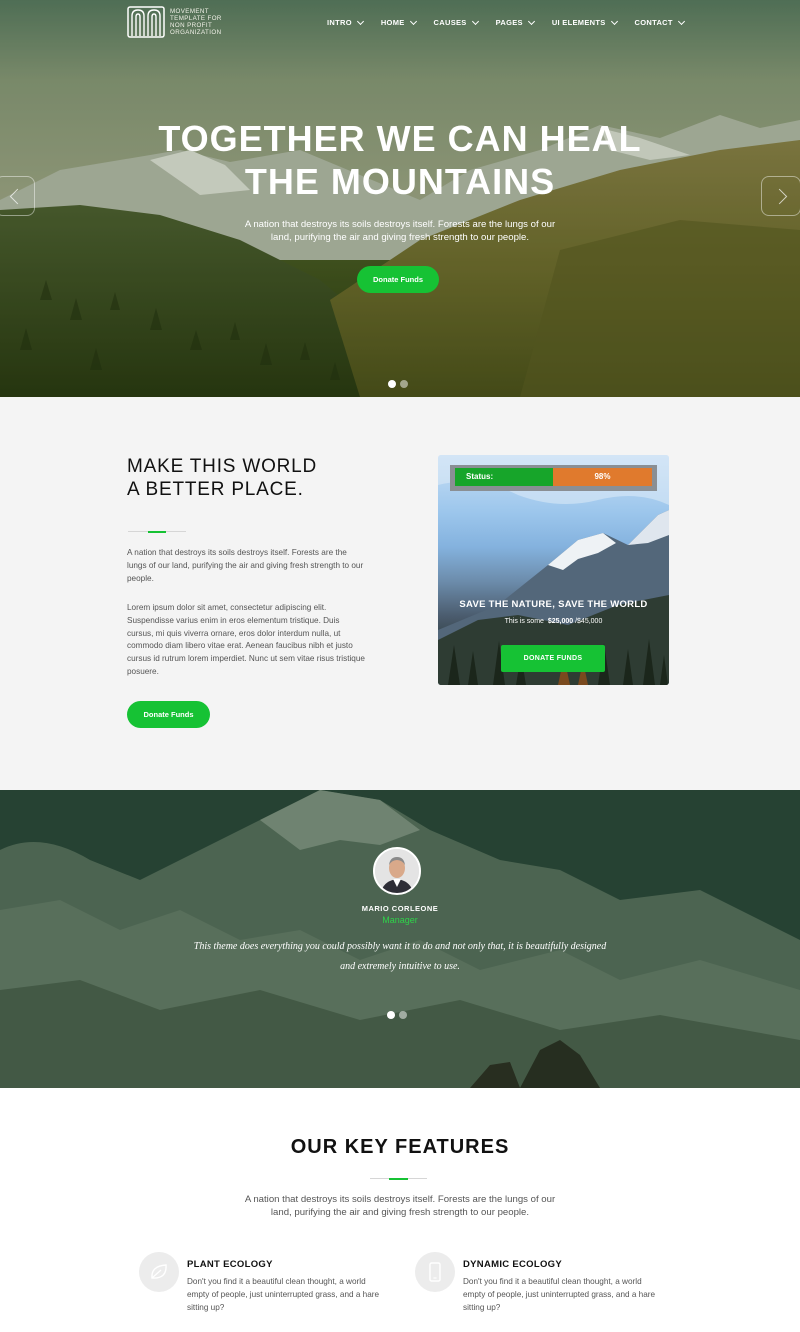  Describe the element at coordinates (653, 22) in the screenshot. I see `nav-item-label: CONTACT` at that location.